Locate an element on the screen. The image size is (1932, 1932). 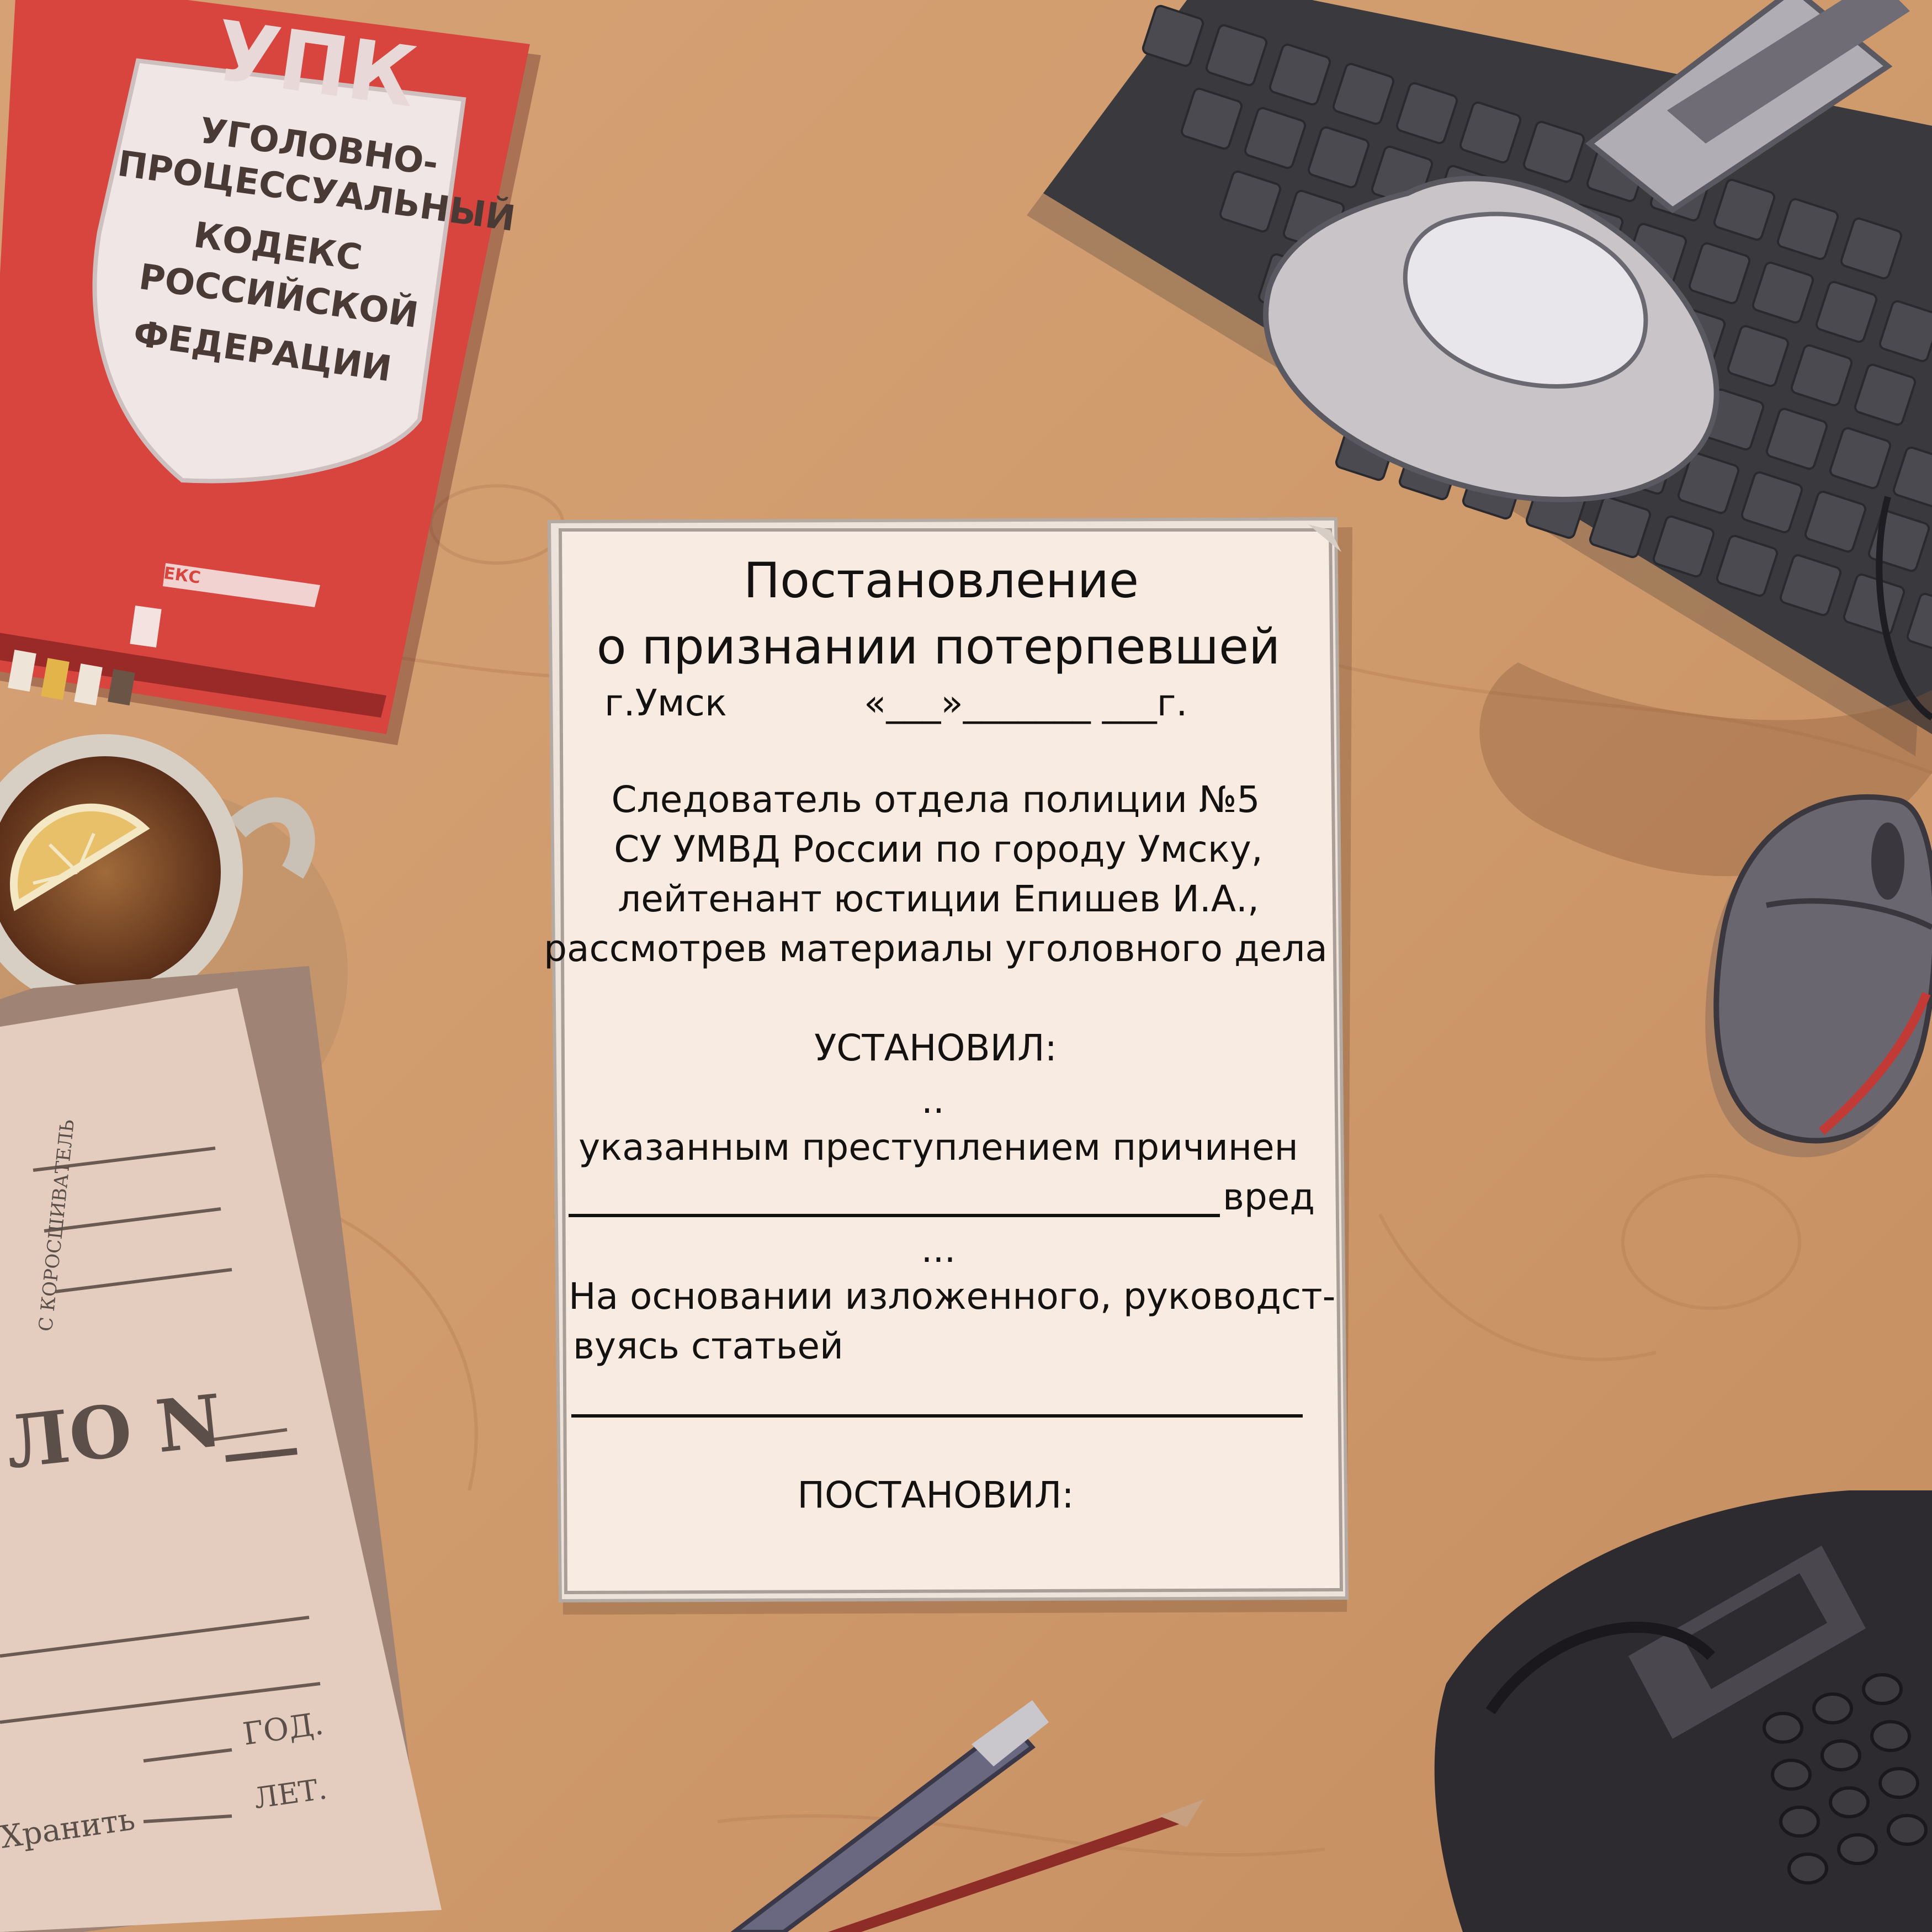
basis-line-2: вуясь статьей is located at coordinates (708, 1346).